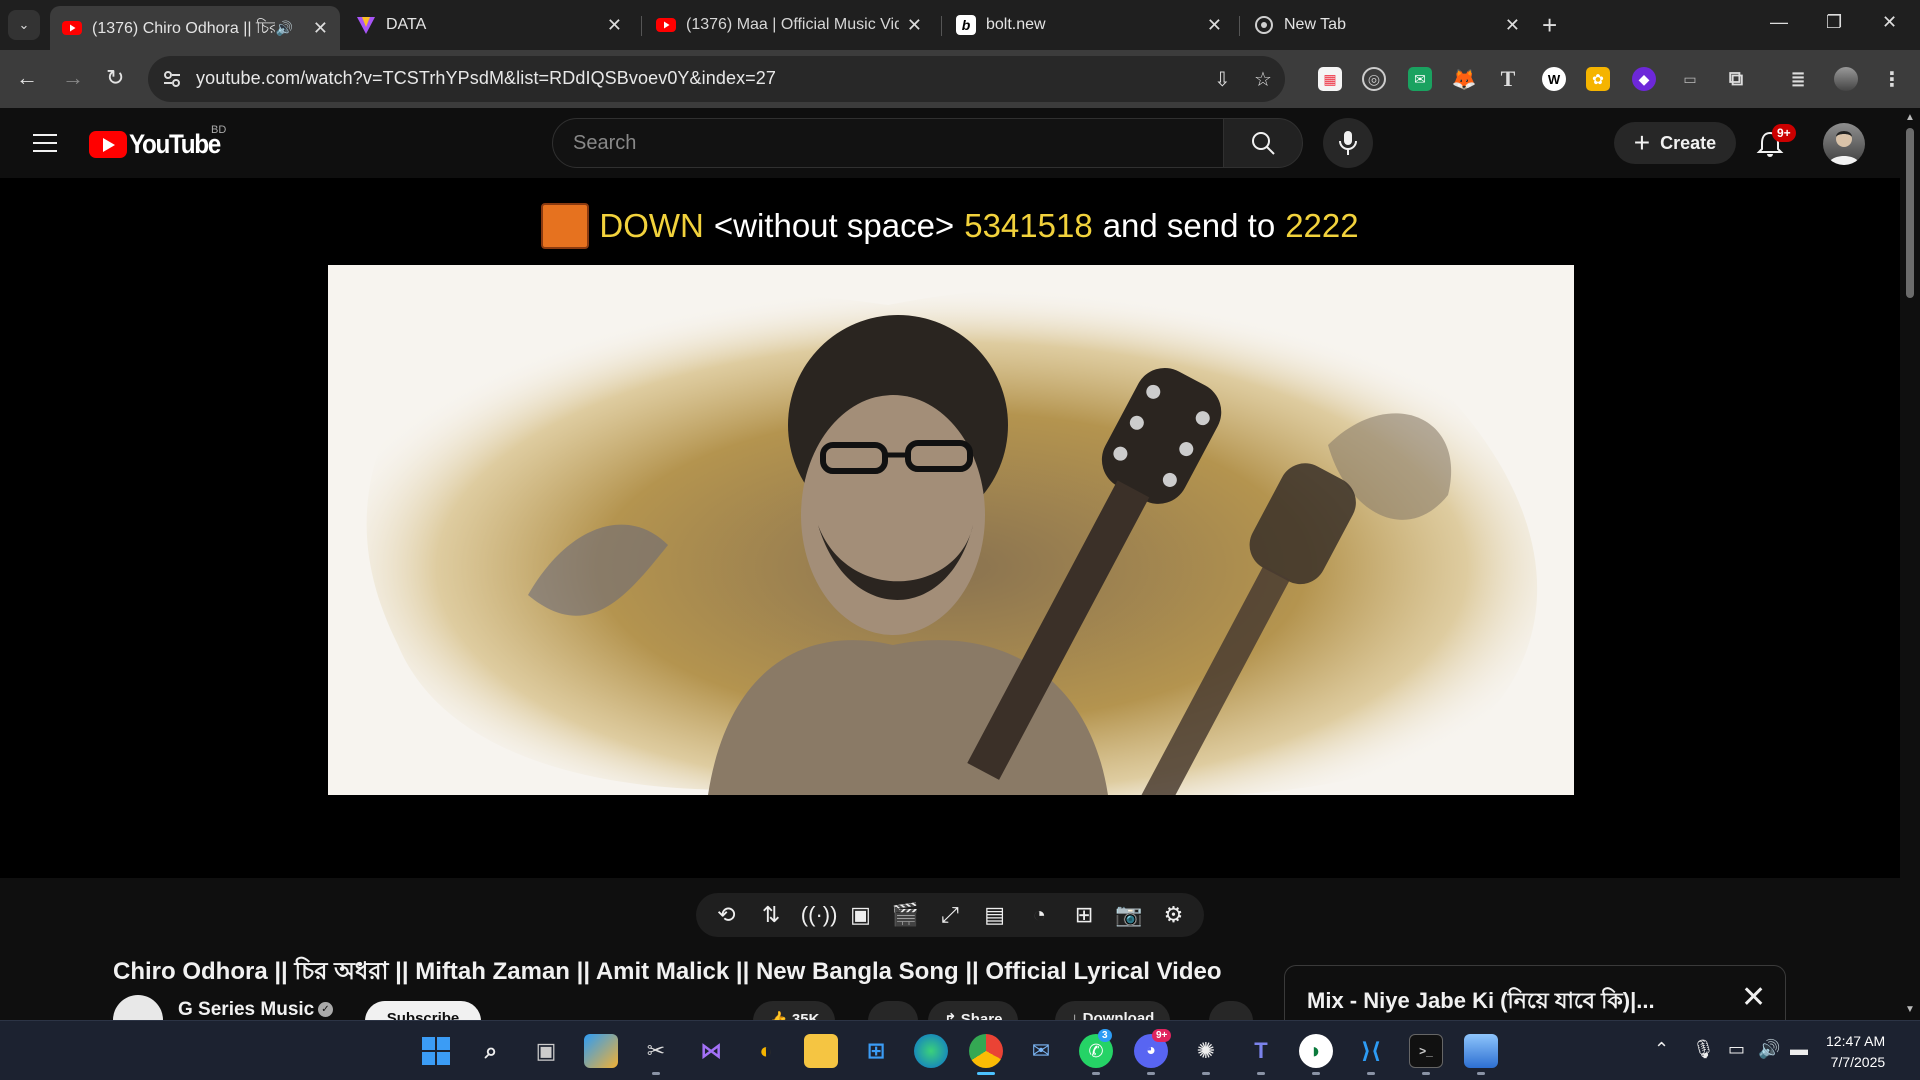 The image size is (1920, 1080). I want to click on microphone-tray-icon: 🎙, so click(1703, 1049).